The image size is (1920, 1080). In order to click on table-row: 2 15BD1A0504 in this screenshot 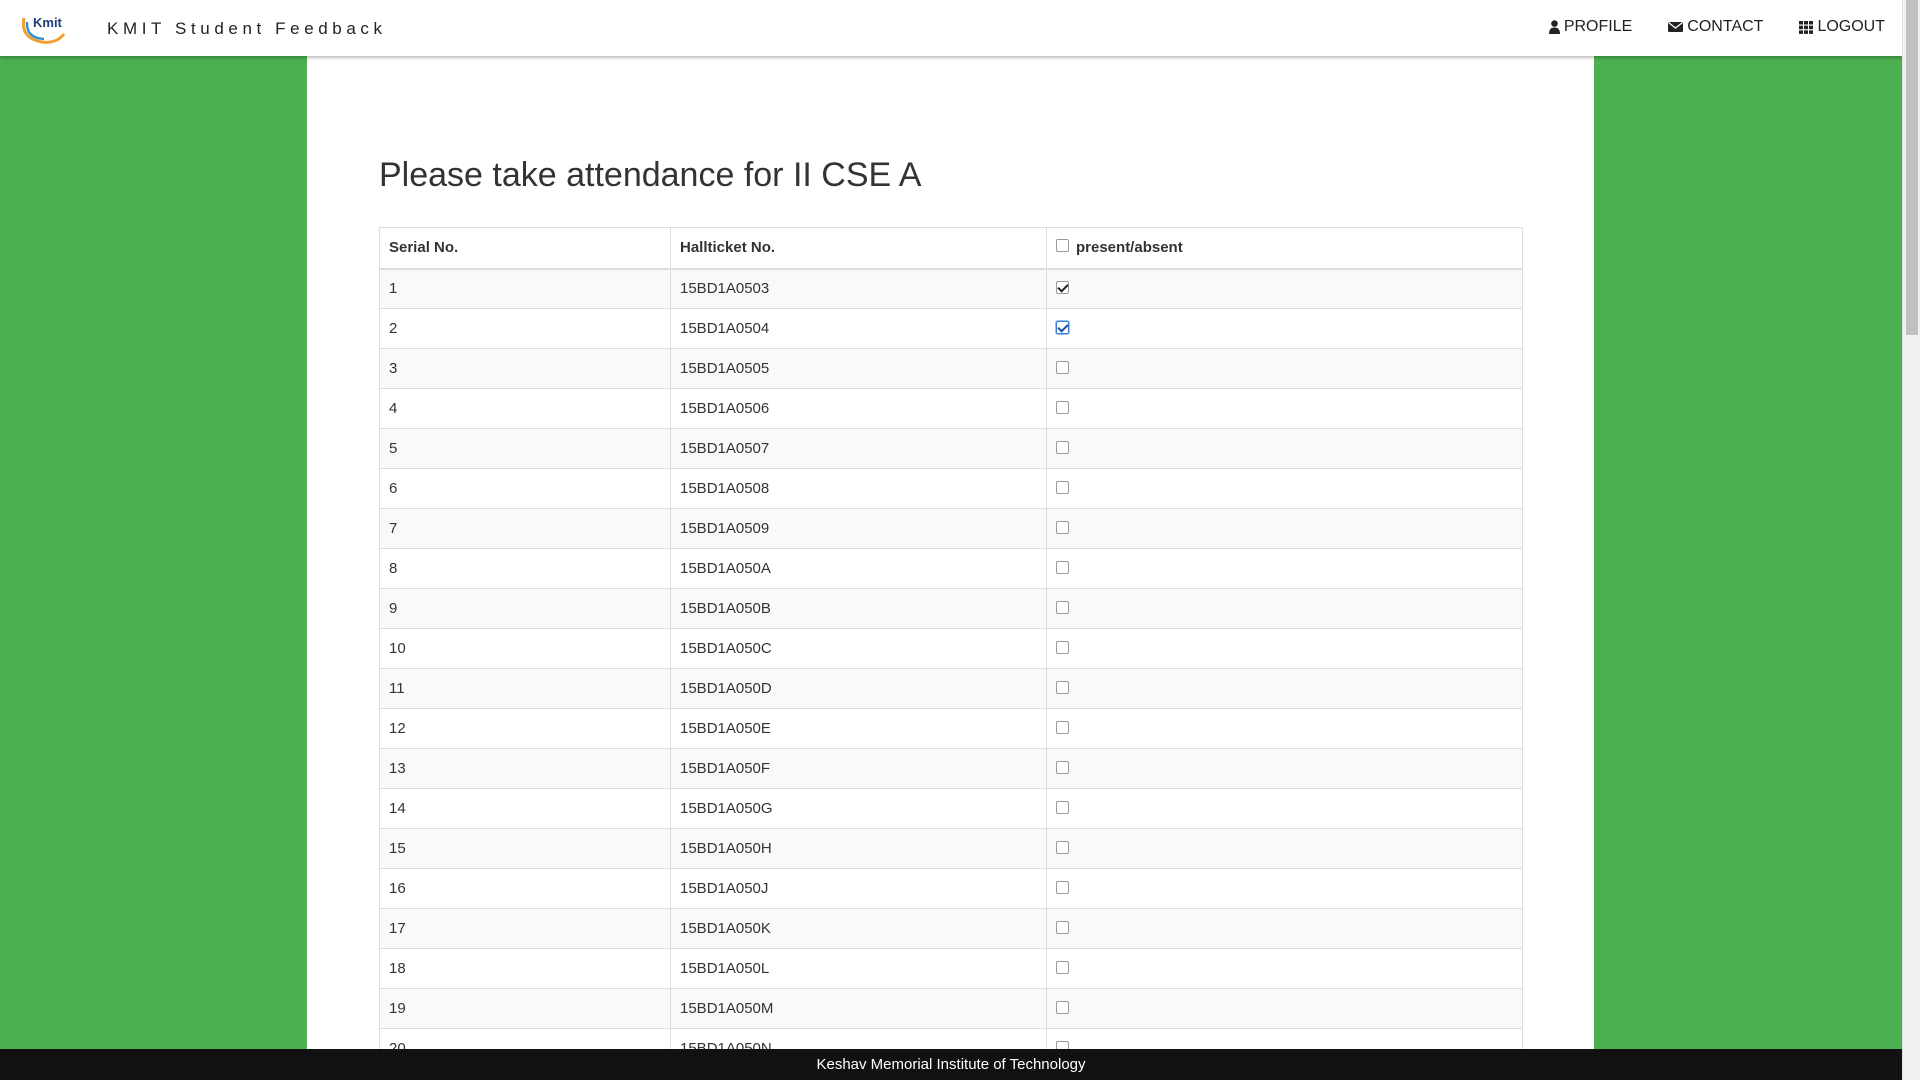, I will do `click(951, 328)`.